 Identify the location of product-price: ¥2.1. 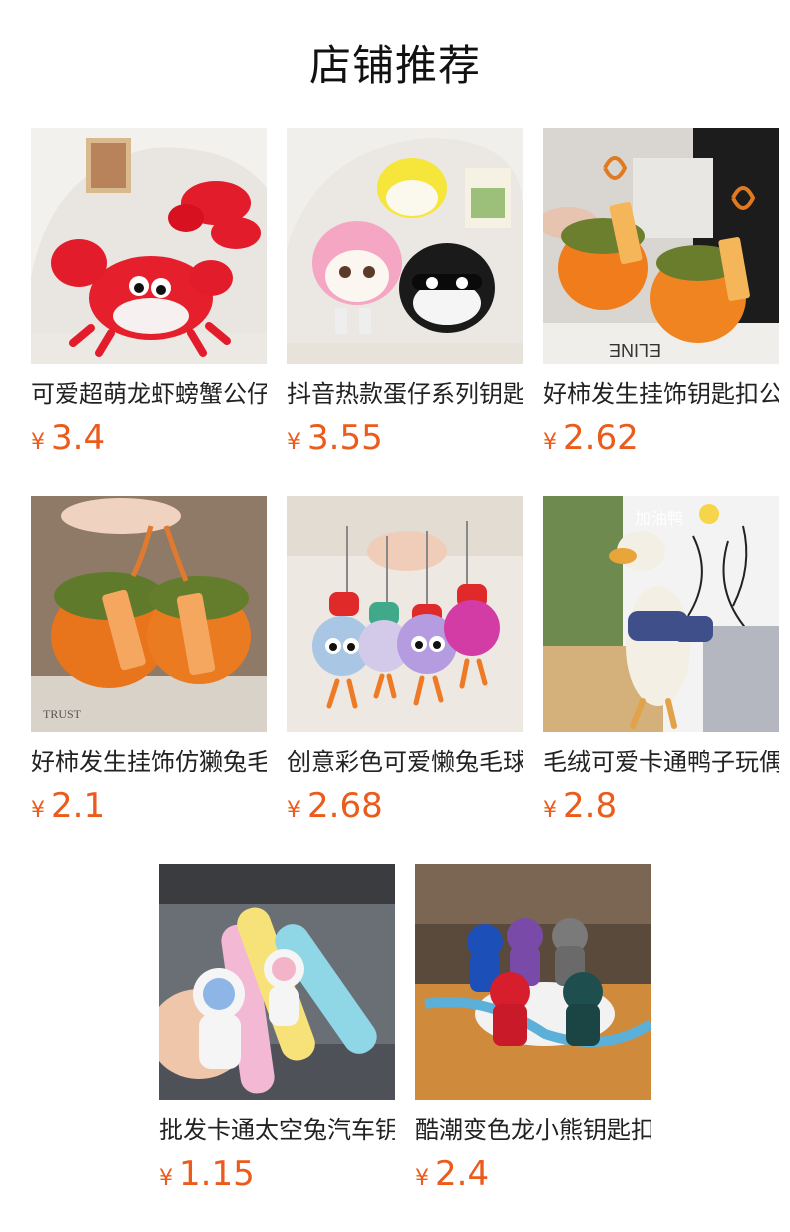
(68, 806).